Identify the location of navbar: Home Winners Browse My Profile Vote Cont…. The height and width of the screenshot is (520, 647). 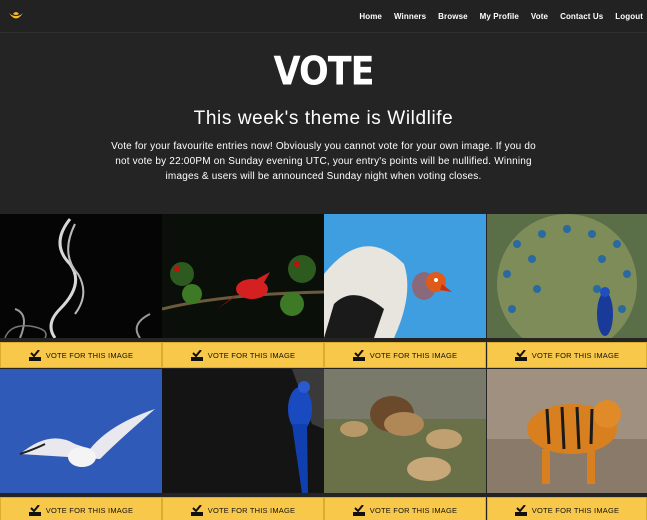
(323, 16).